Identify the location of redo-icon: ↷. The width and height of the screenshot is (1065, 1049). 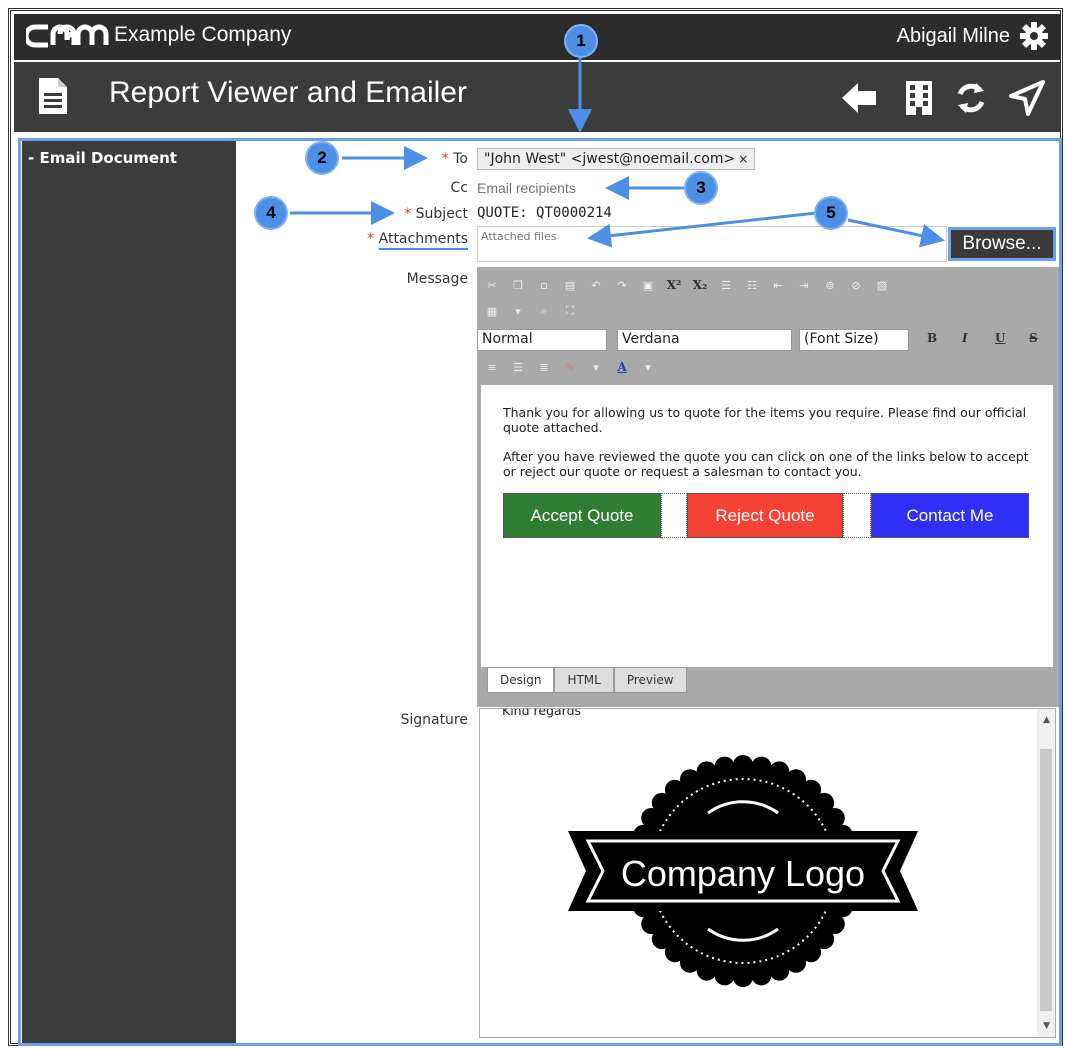
(622, 285).